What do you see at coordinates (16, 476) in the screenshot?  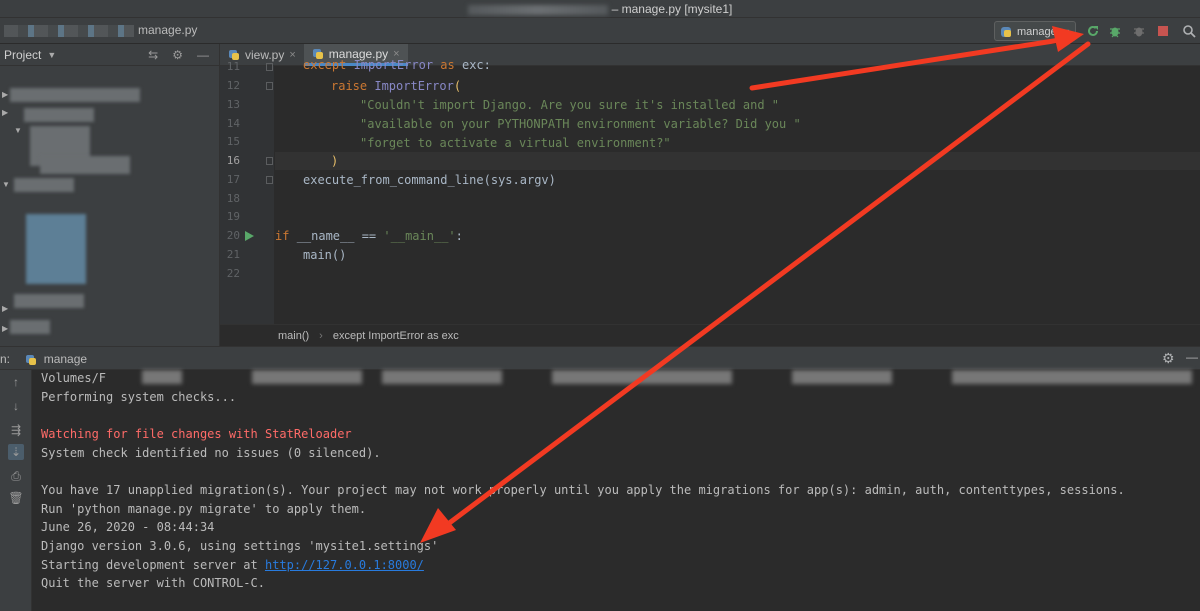 I see `print-icon: ⎙` at bounding box center [16, 476].